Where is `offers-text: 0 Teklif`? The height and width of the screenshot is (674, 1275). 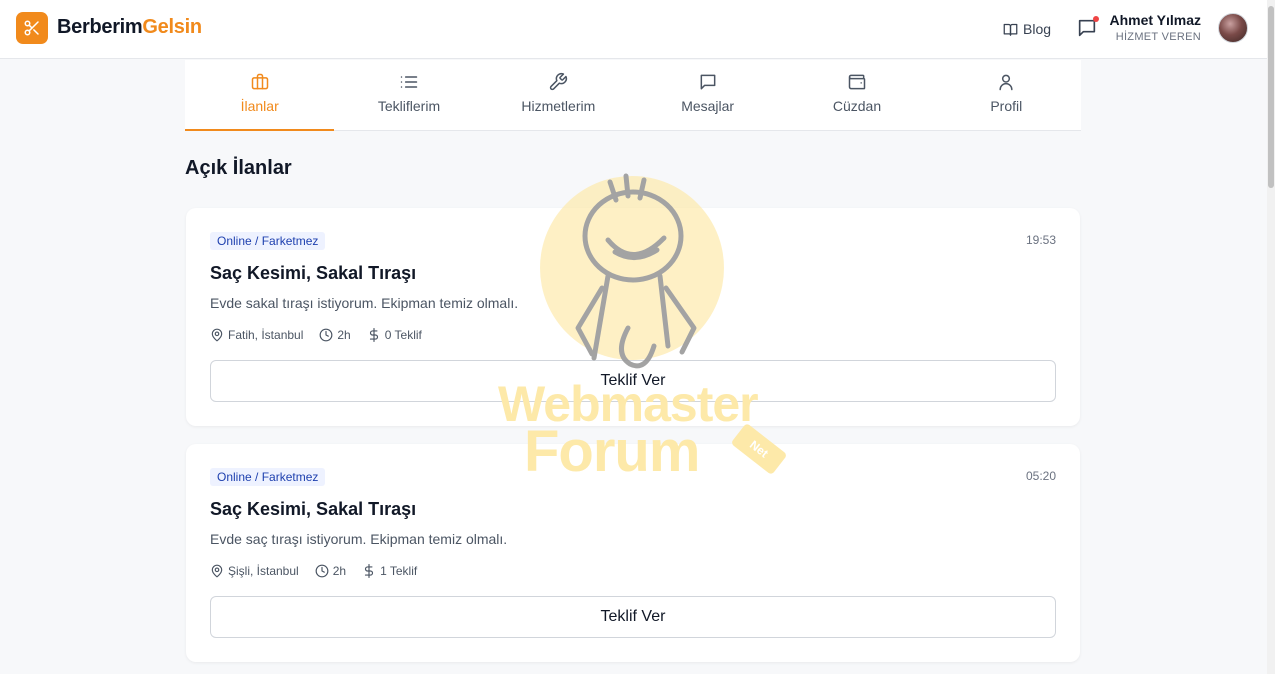
offers-text: 0 Teklif is located at coordinates (403, 335).